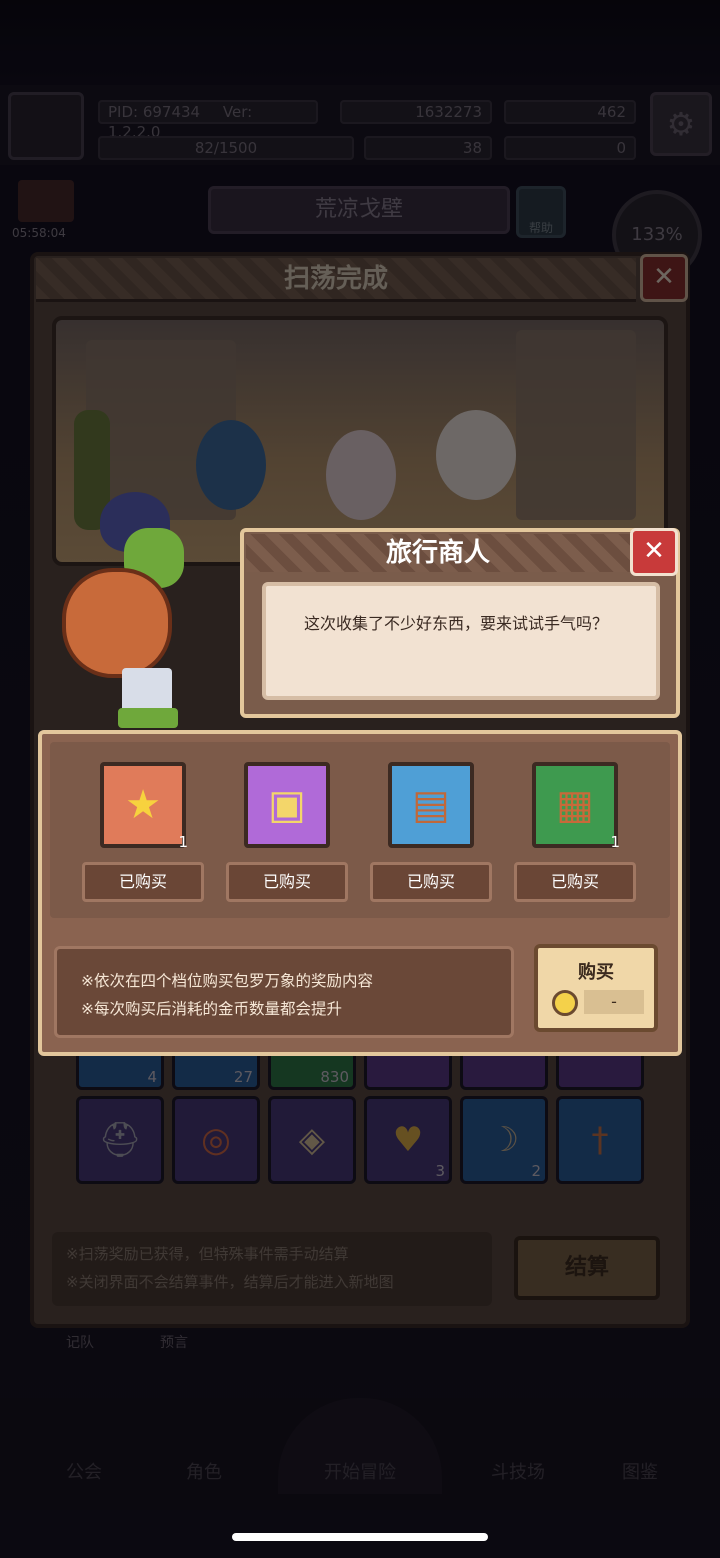 The image size is (720, 1558). What do you see at coordinates (152, 1077) in the screenshot?
I see `loot-count: 4` at bounding box center [152, 1077].